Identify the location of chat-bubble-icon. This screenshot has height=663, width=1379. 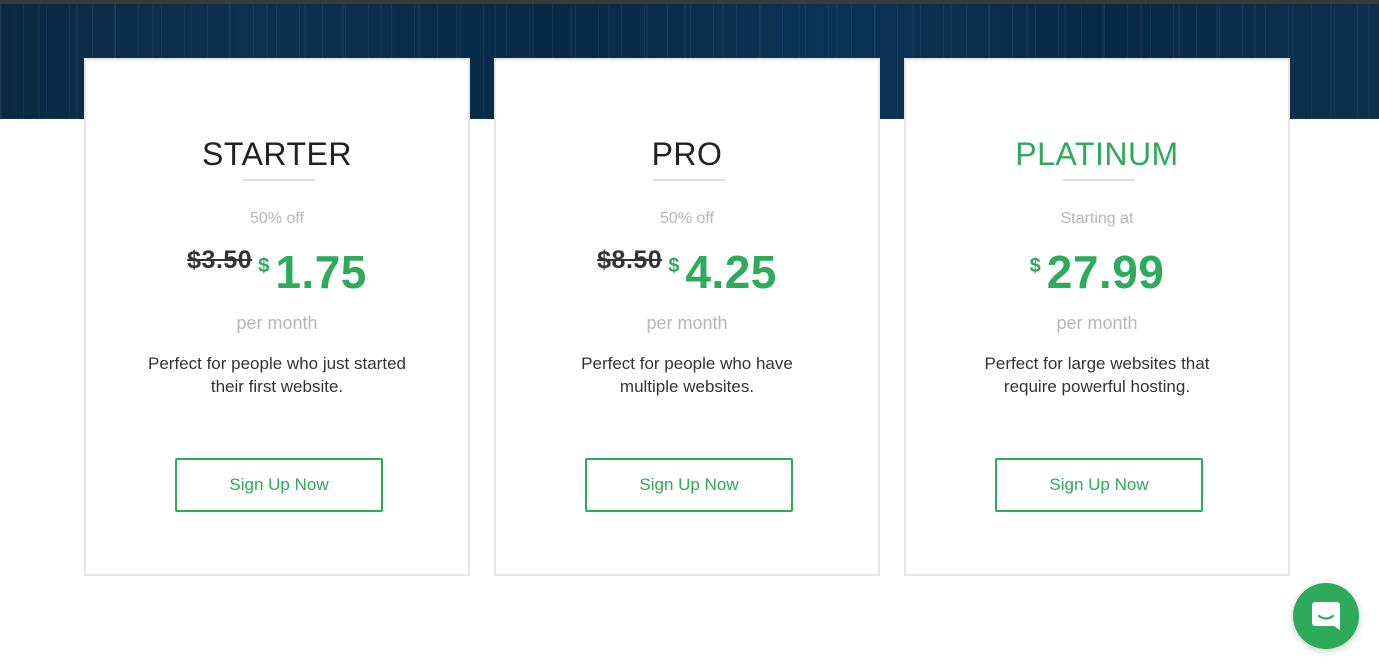
(1326, 616).